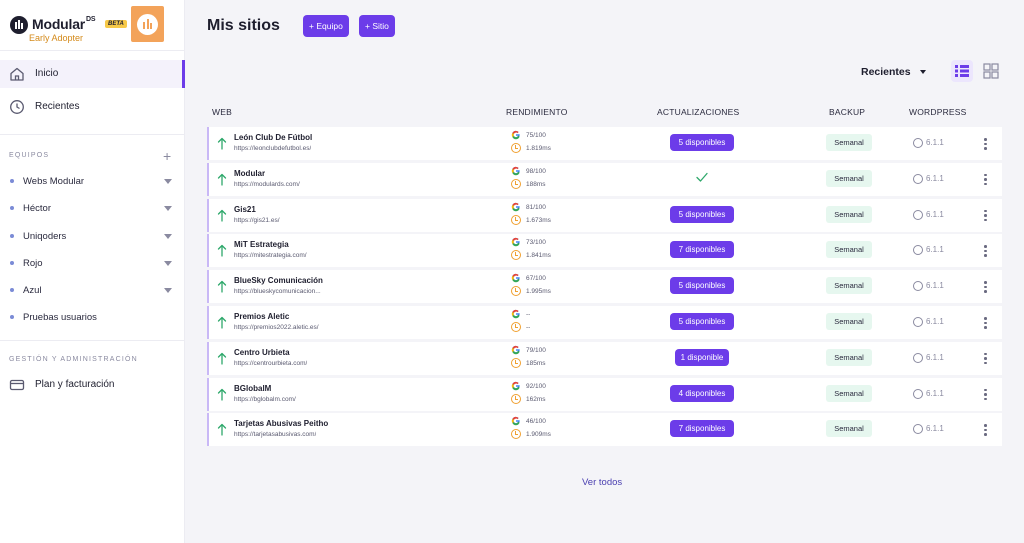  Describe the element at coordinates (377, 26) in the screenshot. I see `add-site-button: + Sitio` at that location.